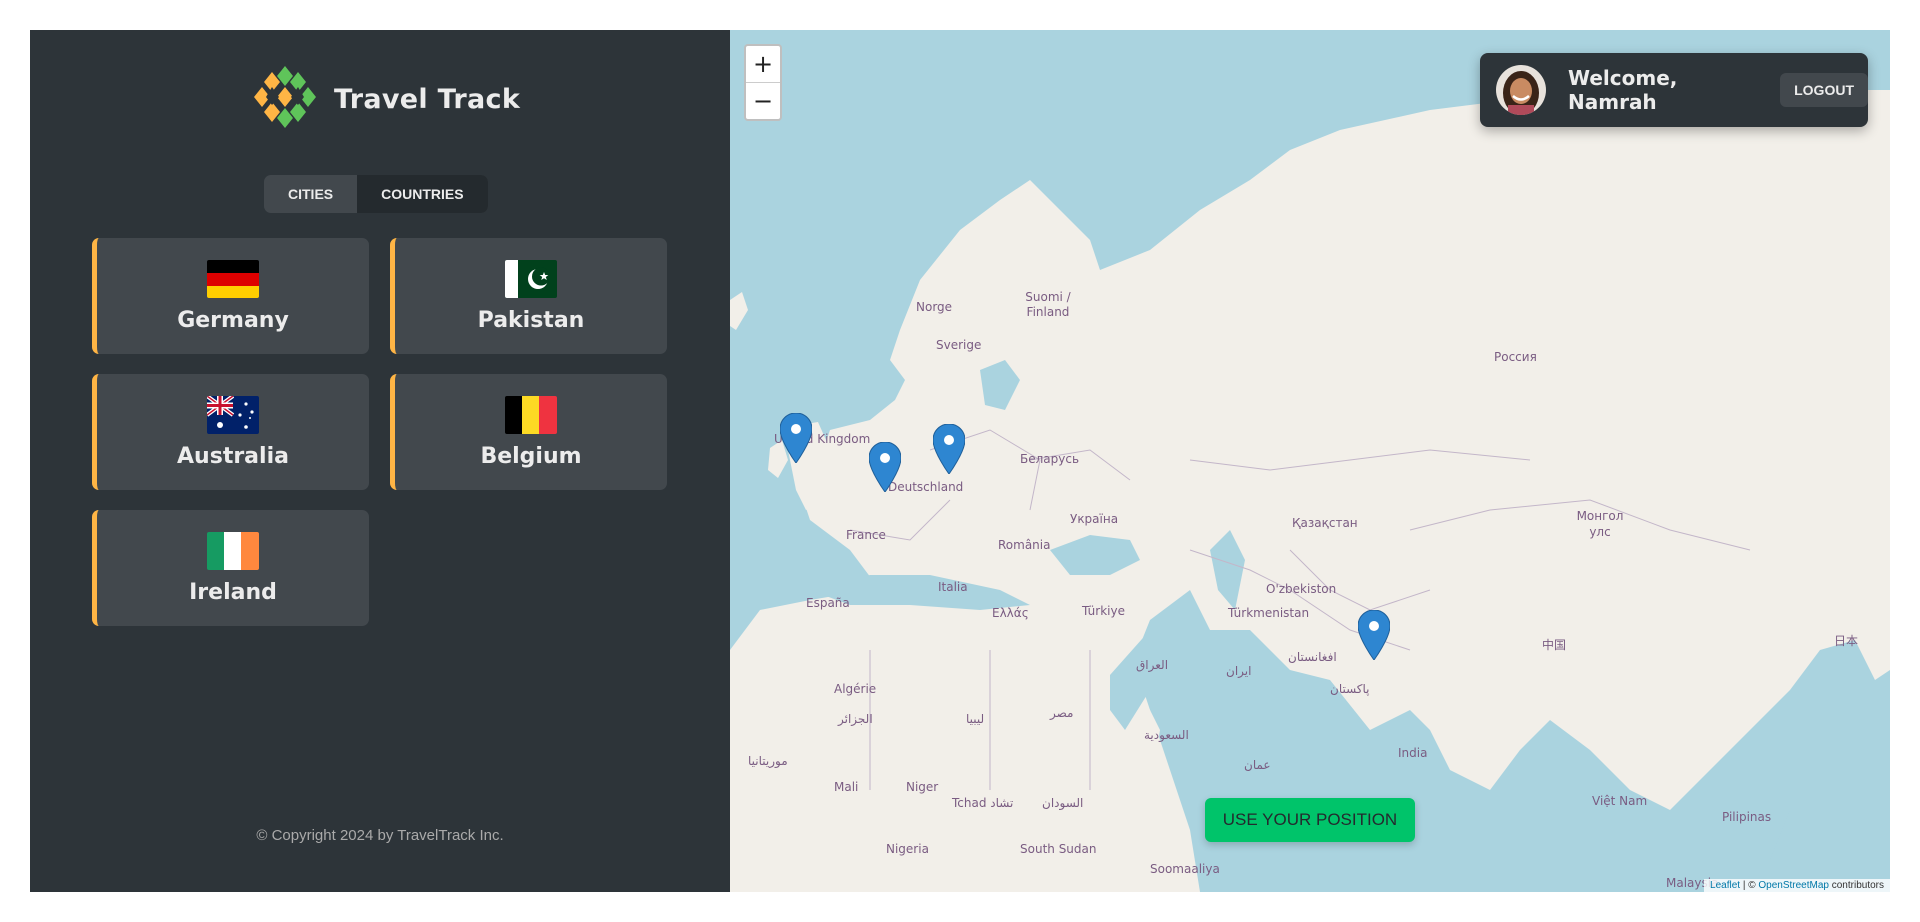 This screenshot has width=1920, height=922. What do you see at coordinates (422, 194) in the screenshot?
I see `tab-countries: Countries` at bounding box center [422, 194].